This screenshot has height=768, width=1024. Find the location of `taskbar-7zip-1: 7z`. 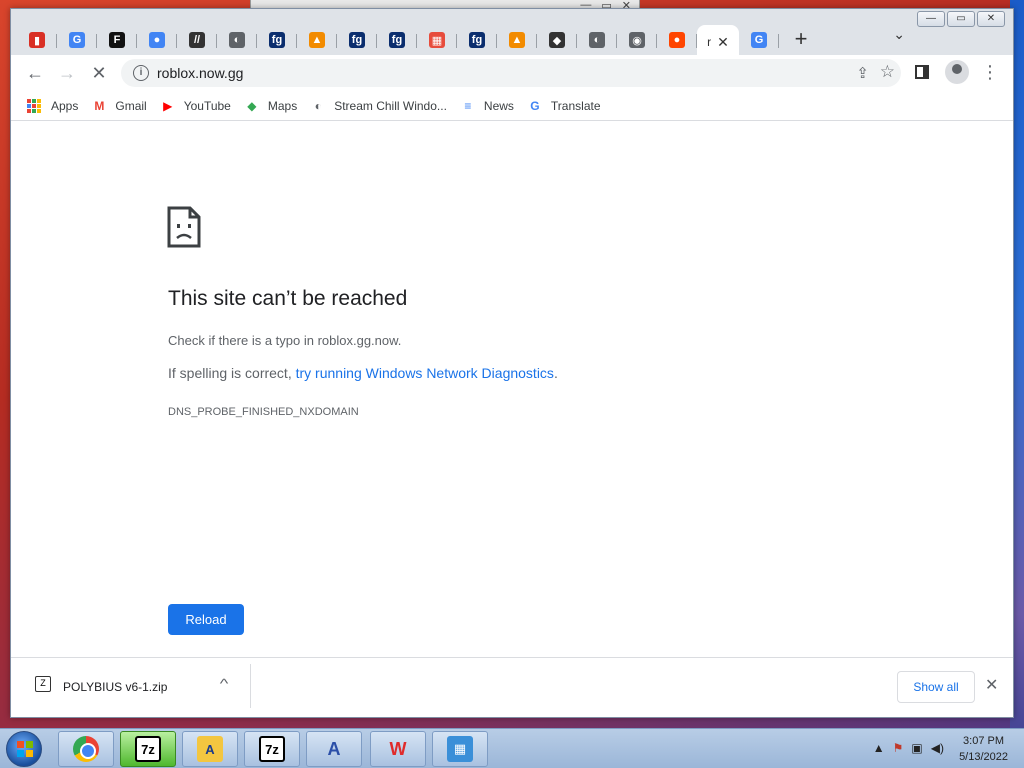

taskbar-7zip-1: 7z is located at coordinates (148, 749).